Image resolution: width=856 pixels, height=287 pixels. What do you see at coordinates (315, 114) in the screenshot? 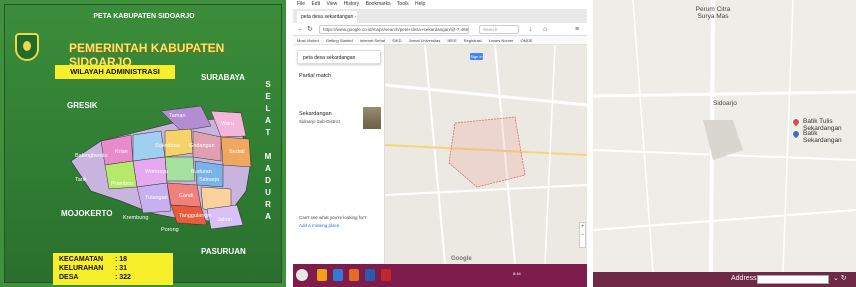
I see `result-title: Sekardangan` at bounding box center [315, 114].